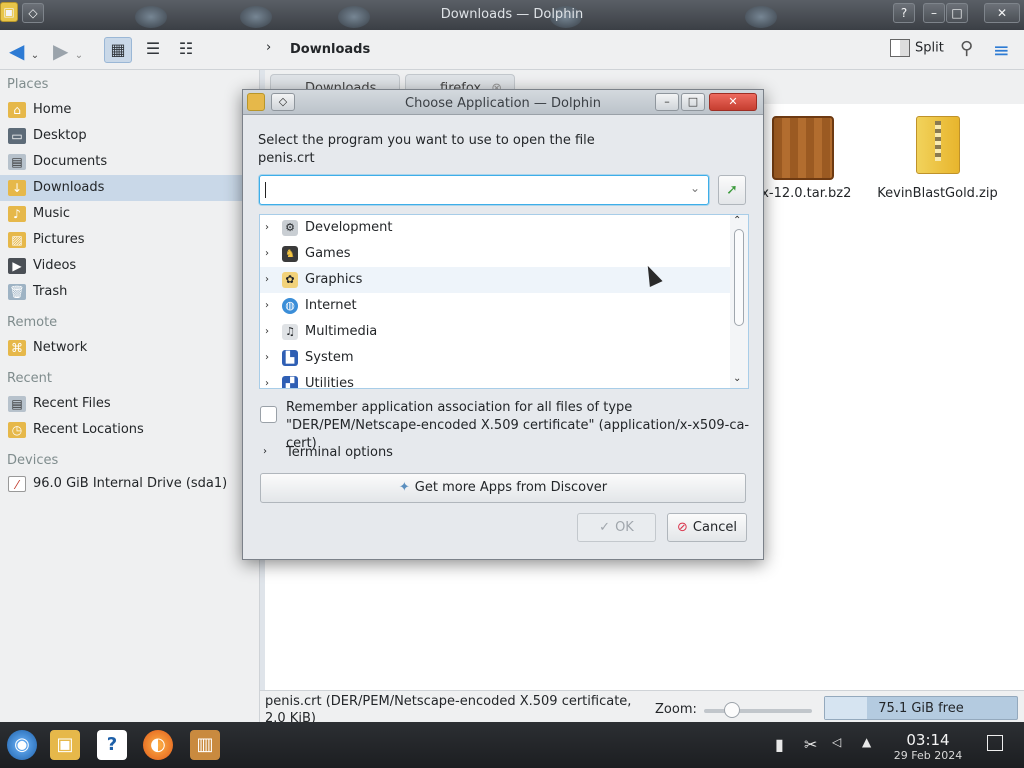 This screenshot has height=768, width=1024. I want to click on cancel-button: ⊘ Cancel, so click(707, 527).